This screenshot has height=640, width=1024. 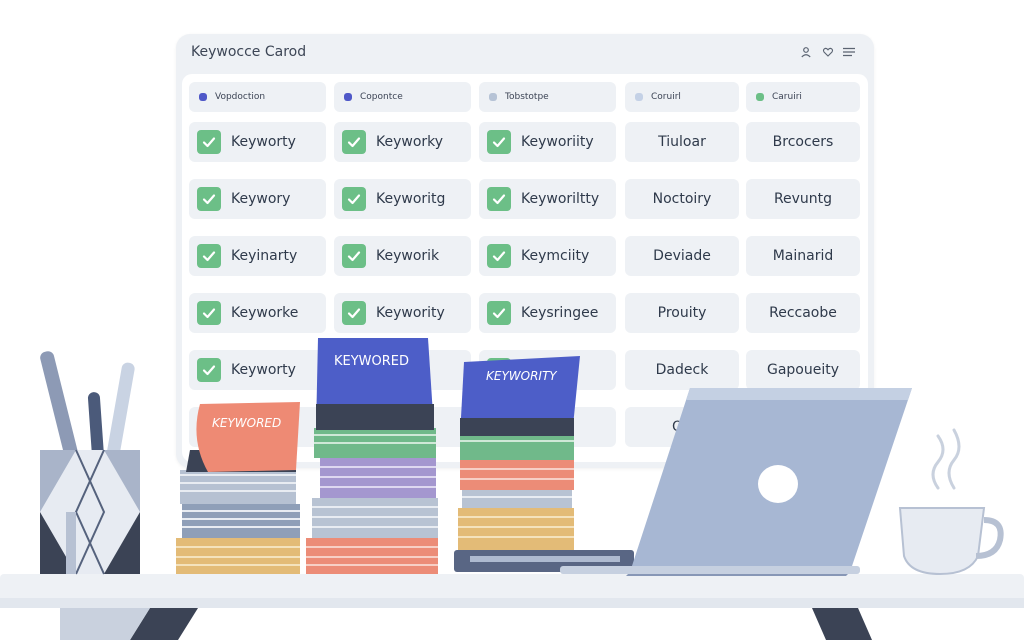 What do you see at coordinates (522, 376) in the screenshot?
I see `card-purple-label: KEYWORITY` at bounding box center [522, 376].